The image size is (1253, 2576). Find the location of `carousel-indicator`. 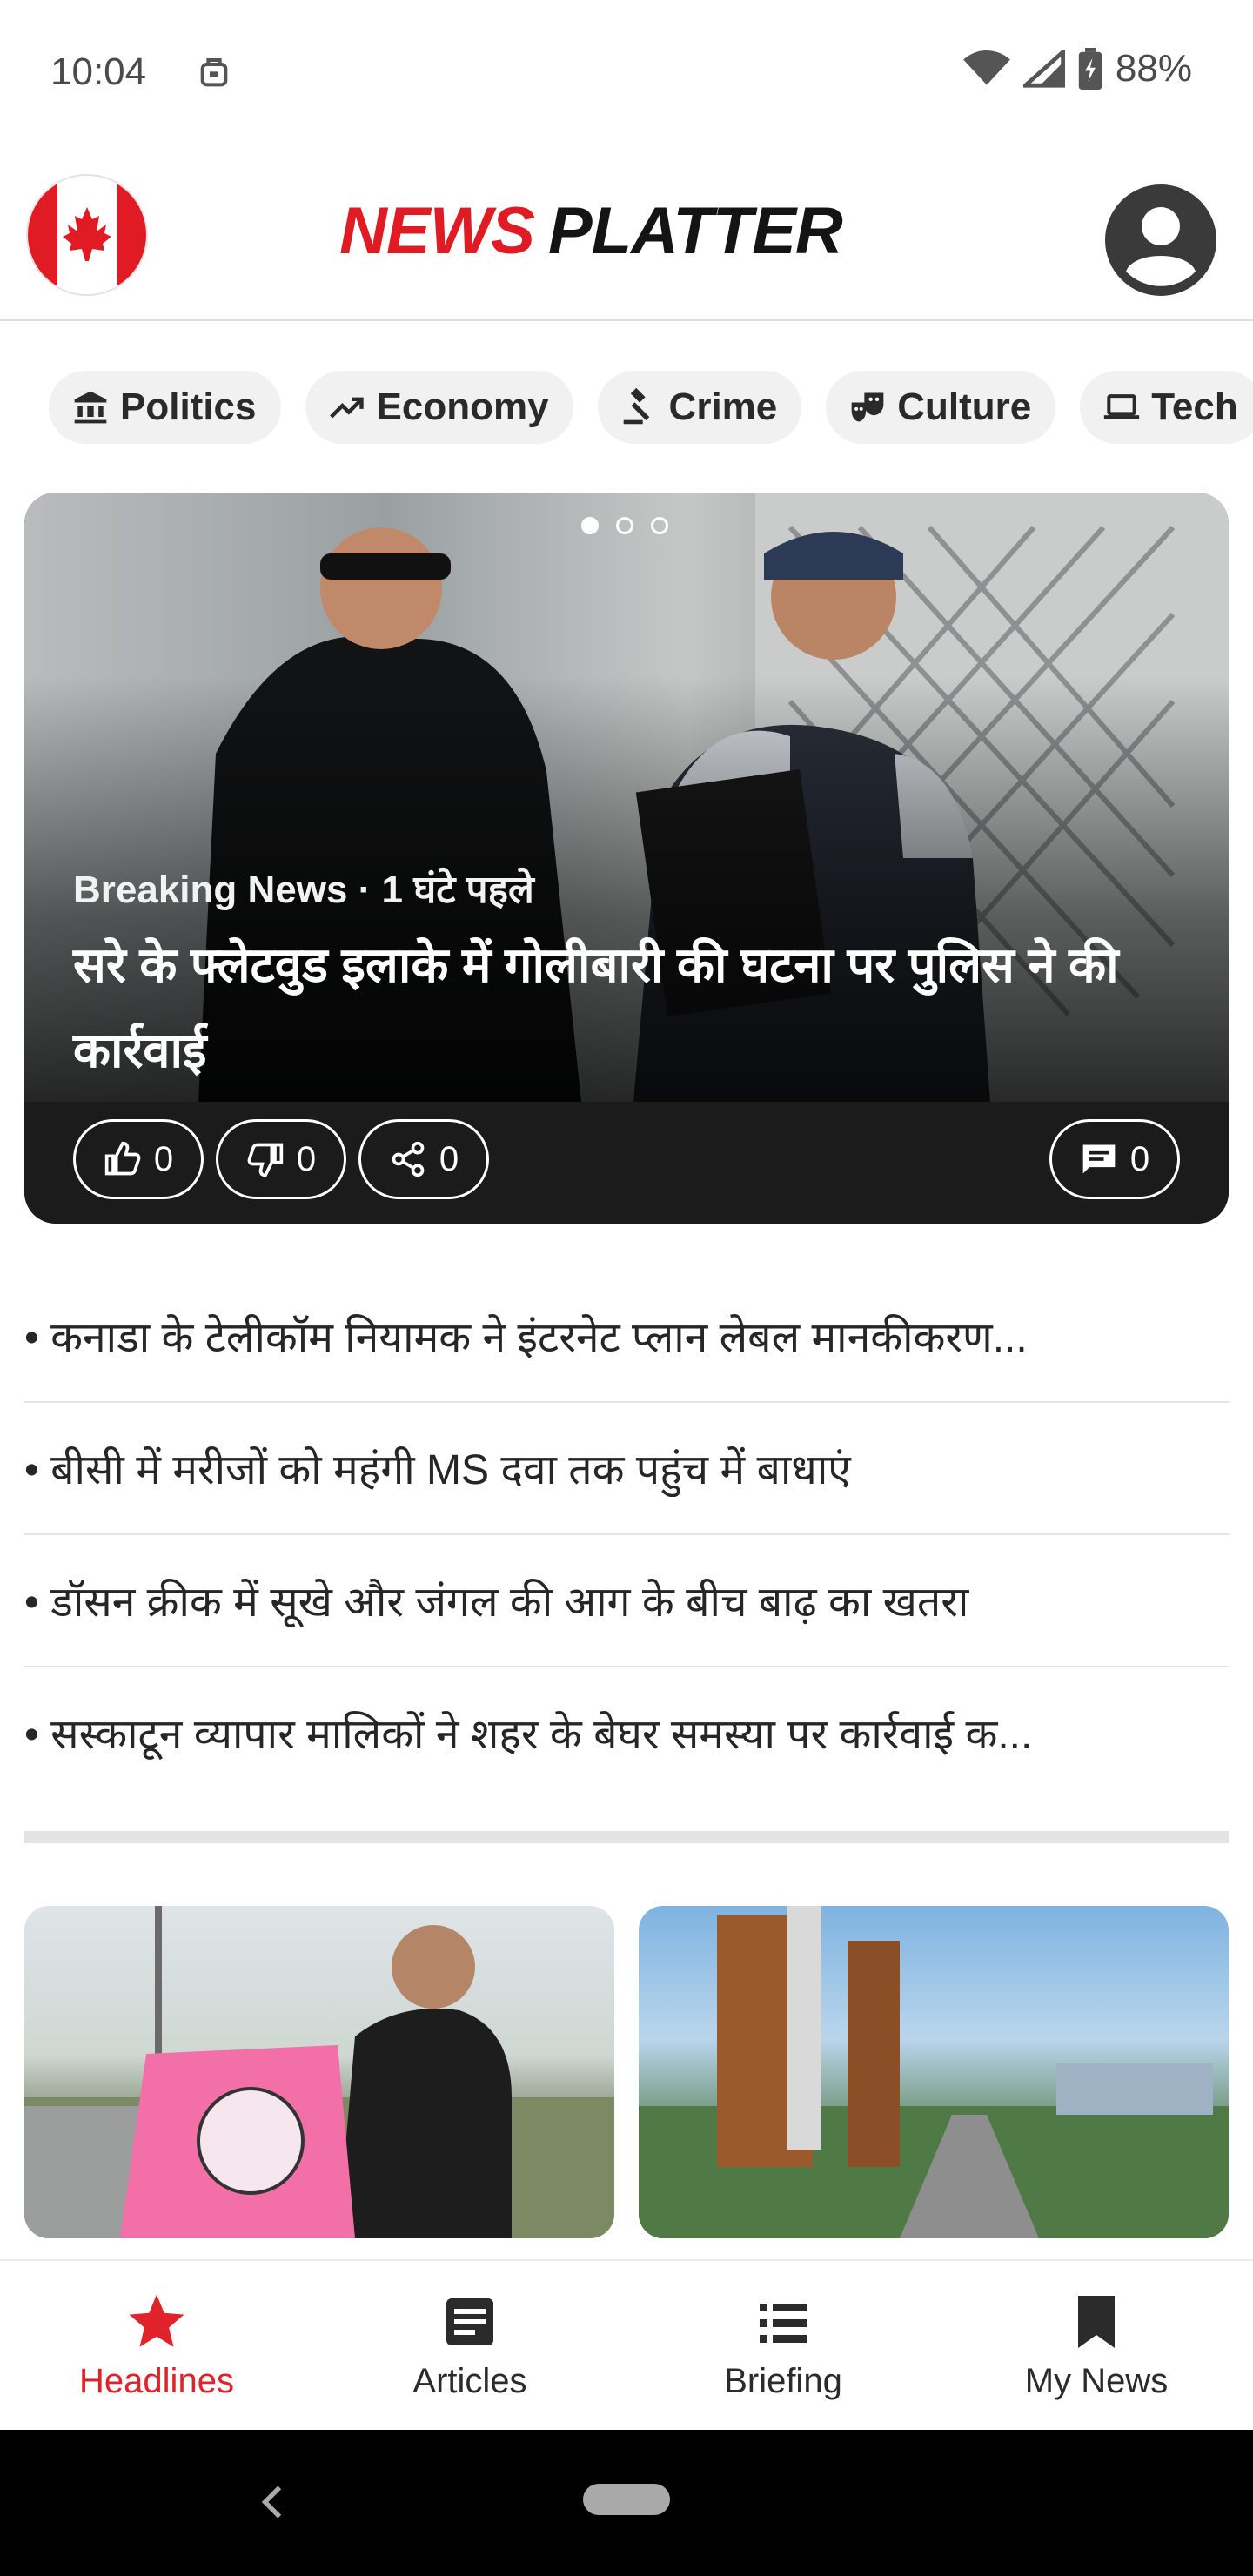

carousel-indicator is located at coordinates (624, 525).